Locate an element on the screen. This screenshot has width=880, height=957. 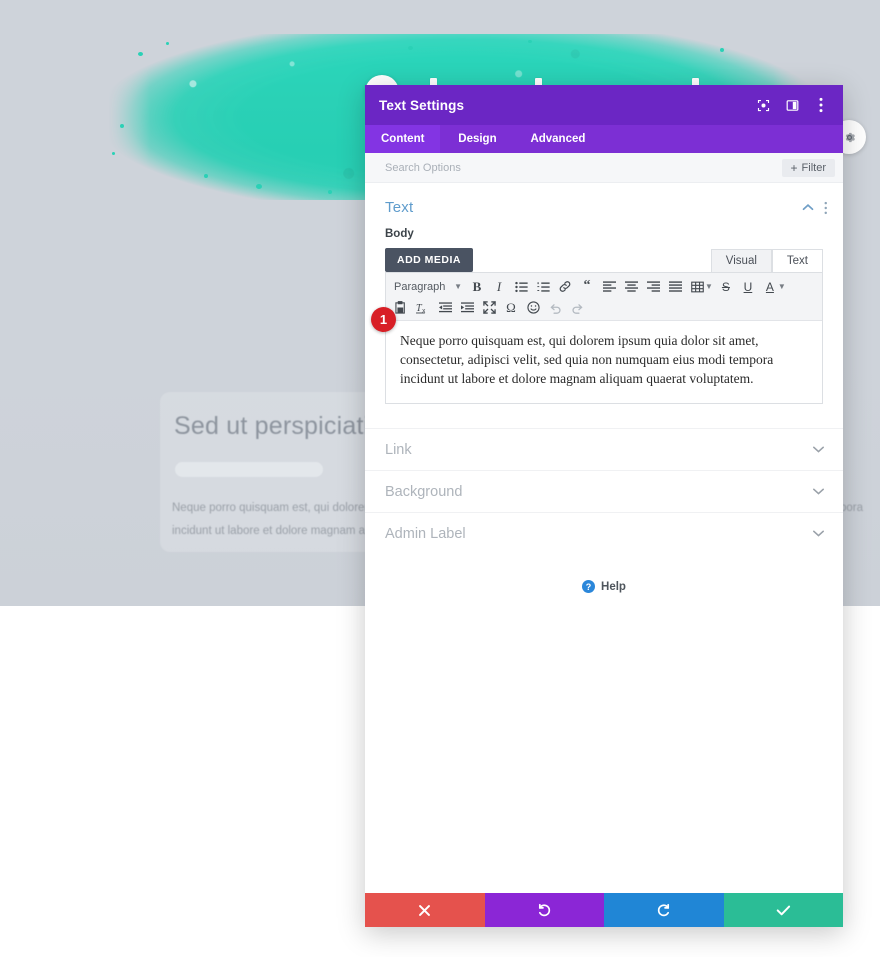
chevron-up-icon is located at coordinates (808, 207).